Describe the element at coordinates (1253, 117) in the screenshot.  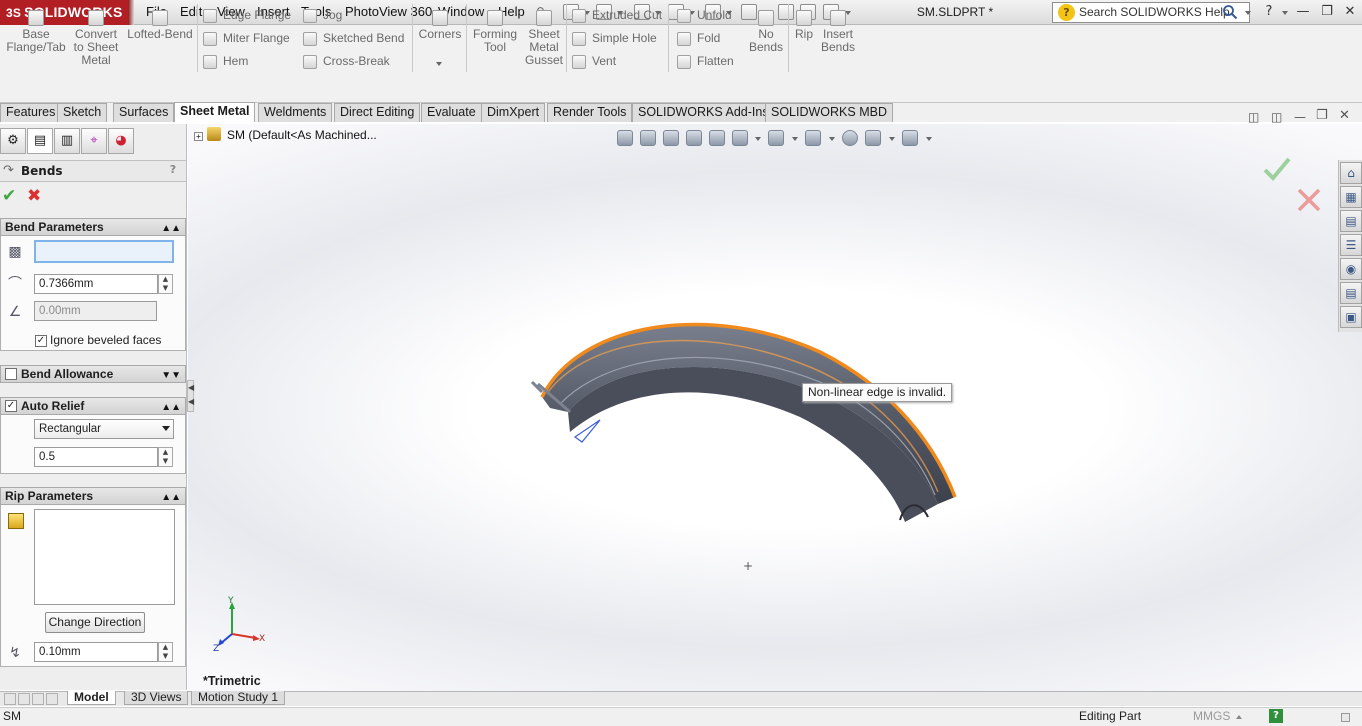
I see `tile-window-icon: ◫` at that location.